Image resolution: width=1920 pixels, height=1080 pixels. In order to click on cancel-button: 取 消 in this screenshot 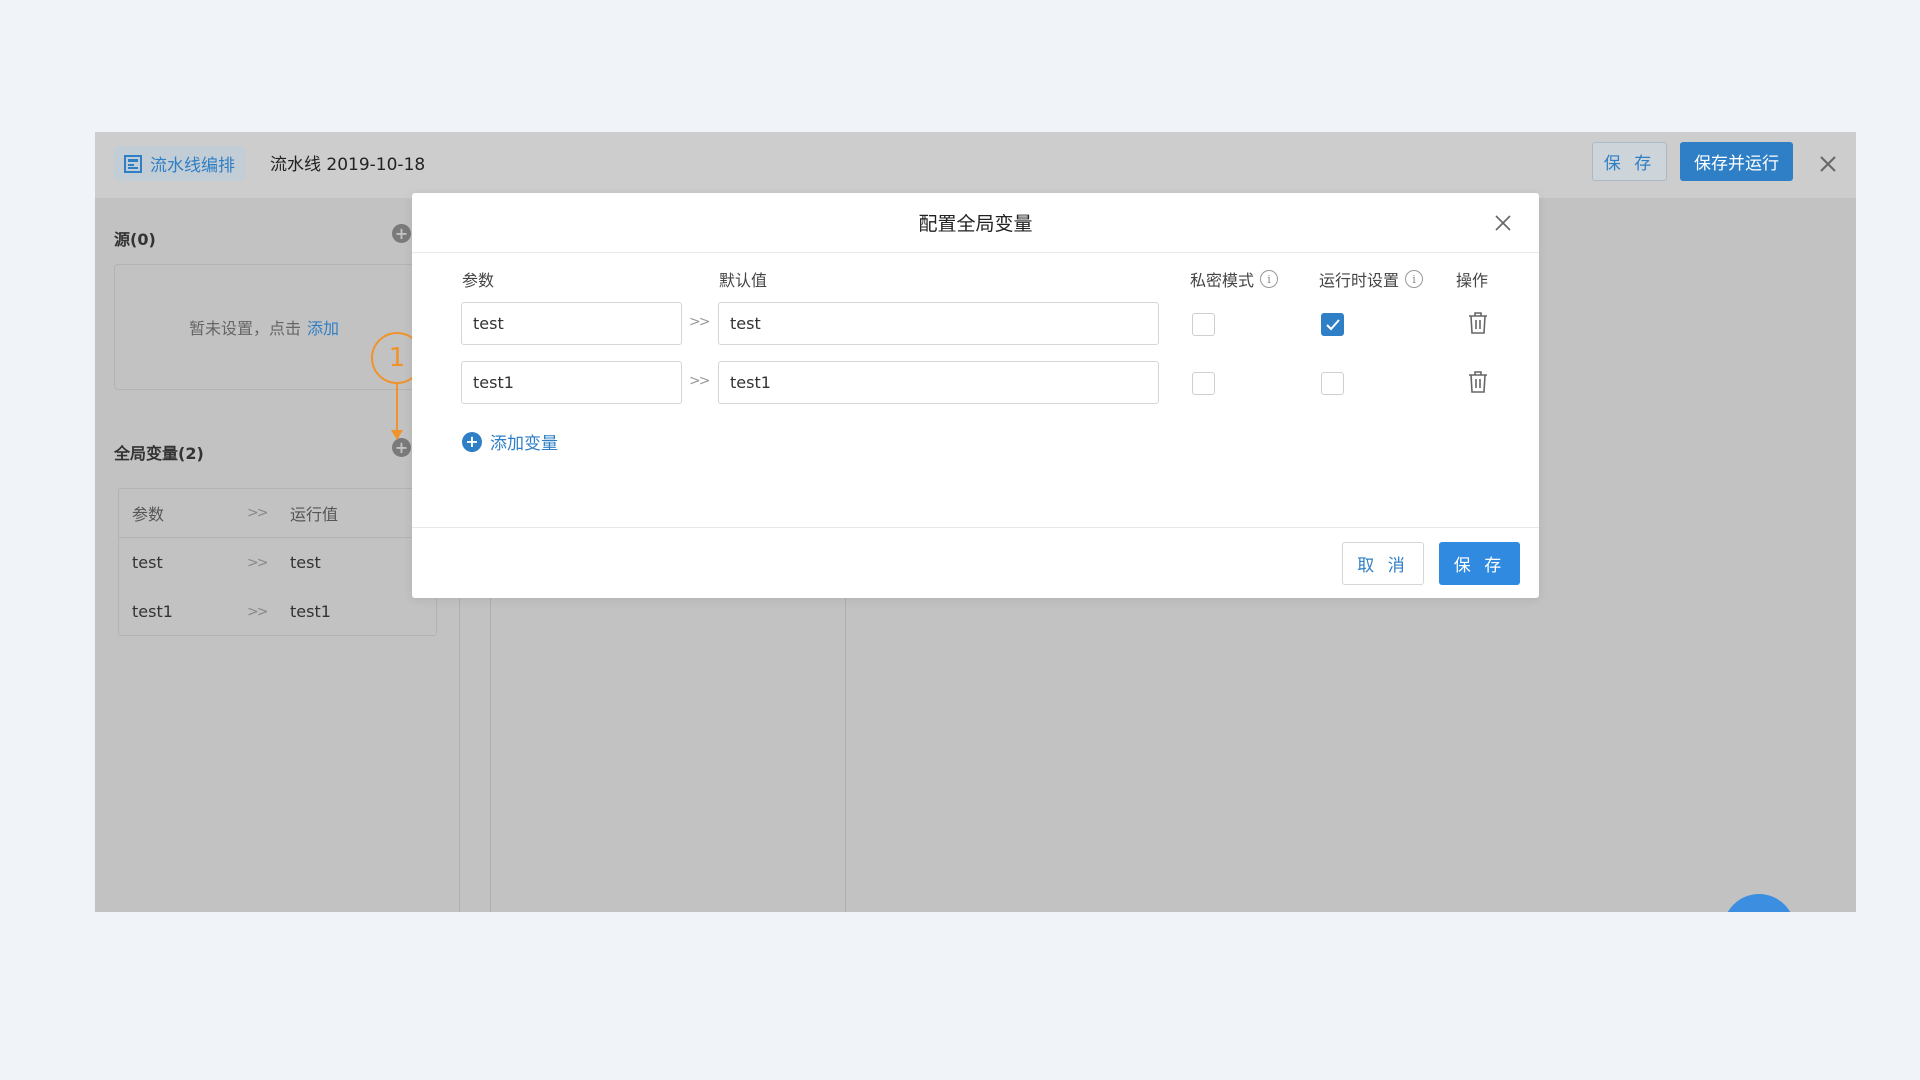, I will do `click(1383, 563)`.